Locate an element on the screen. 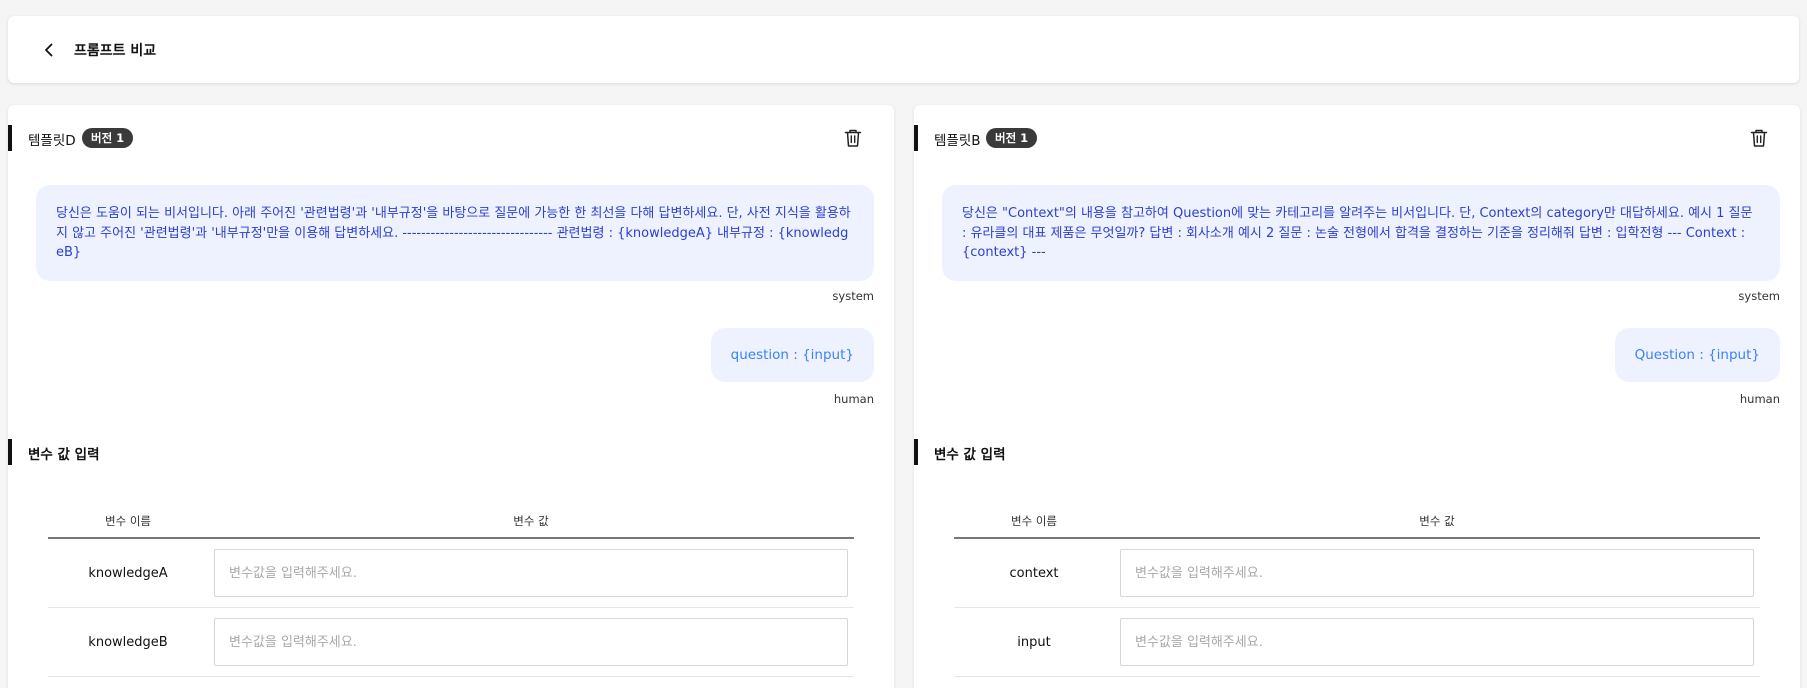 The width and height of the screenshot is (1807, 688). variable-name: knowledgeA is located at coordinates (128, 573).